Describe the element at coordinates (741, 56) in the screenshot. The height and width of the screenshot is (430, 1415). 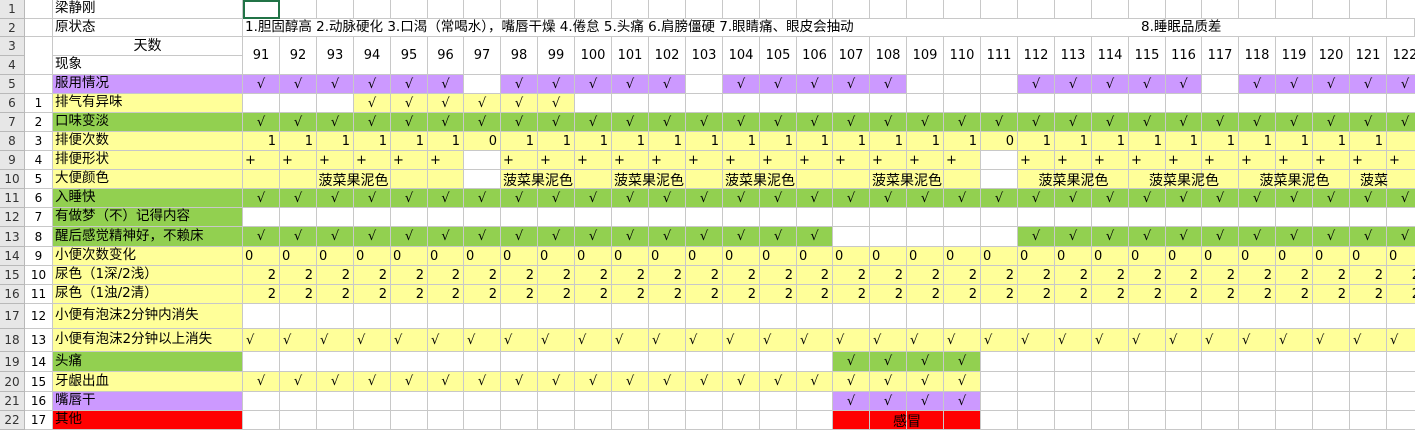
I see `day-header: 104` at that location.